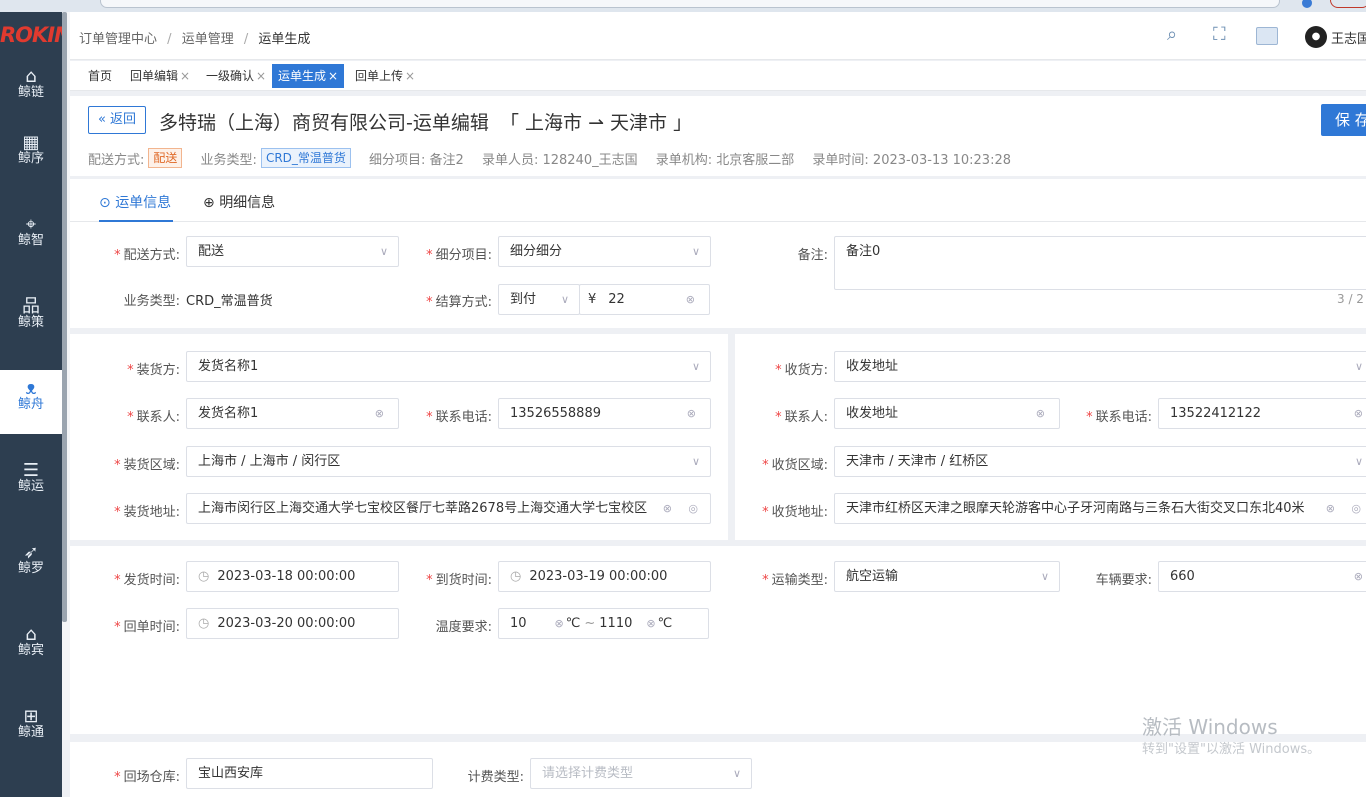 Image resolution: width=1366 pixels, height=797 pixels. I want to click on sidebar-item-6: ➶ 鲸罗, so click(31, 566).